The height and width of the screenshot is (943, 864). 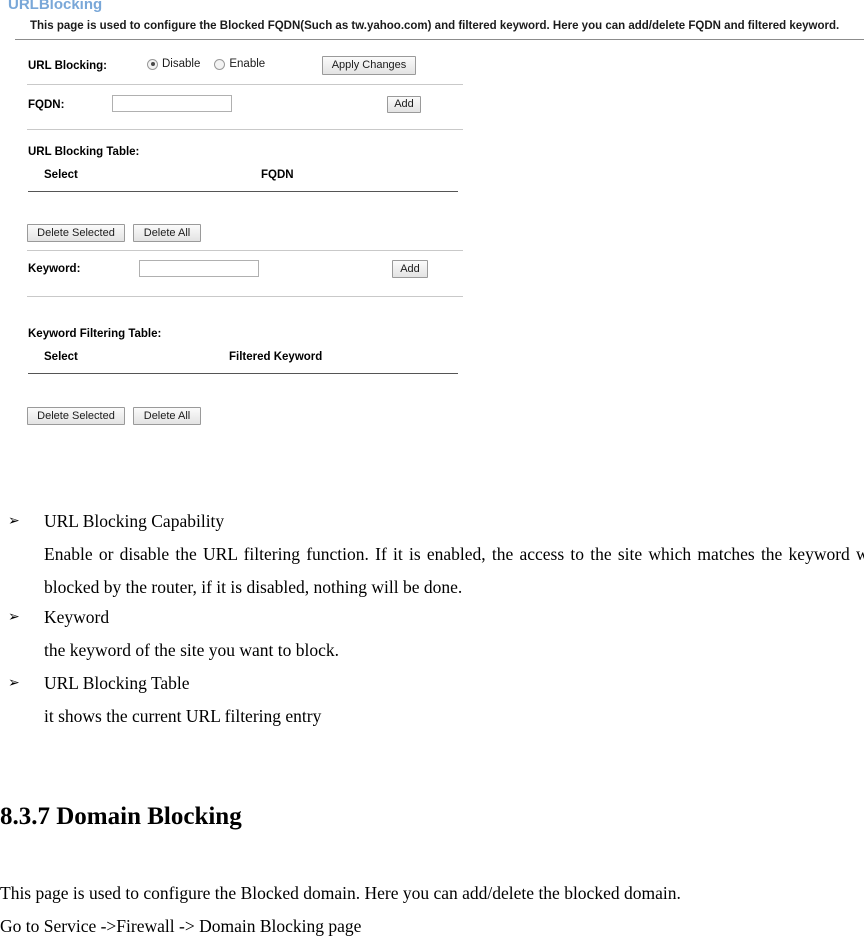 I want to click on radio-option-disable: Disable, so click(x=173, y=64).